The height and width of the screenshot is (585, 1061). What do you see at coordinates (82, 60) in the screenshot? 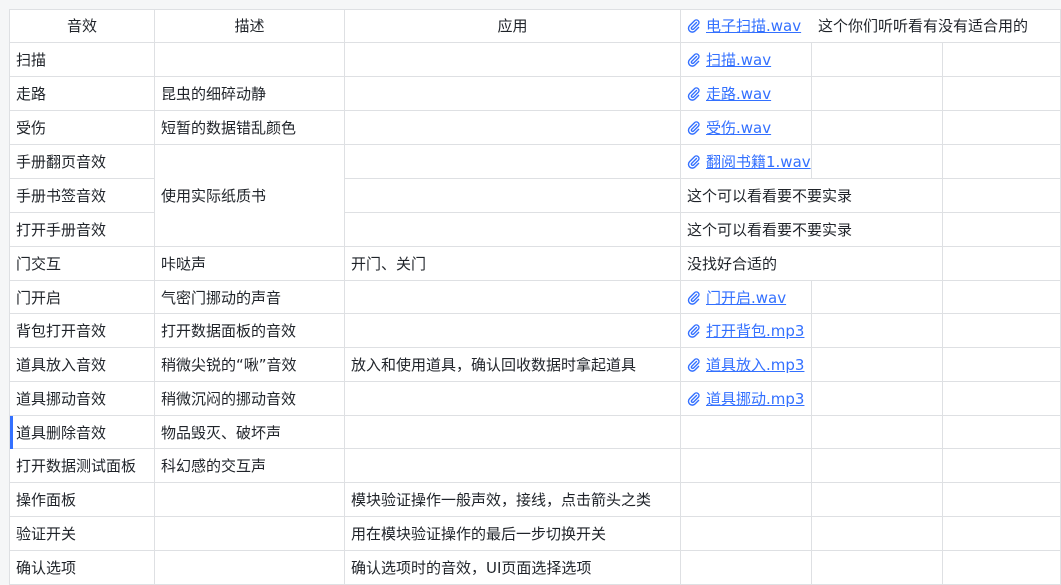
I see `row-name-cell: 扫描` at bounding box center [82, 60].